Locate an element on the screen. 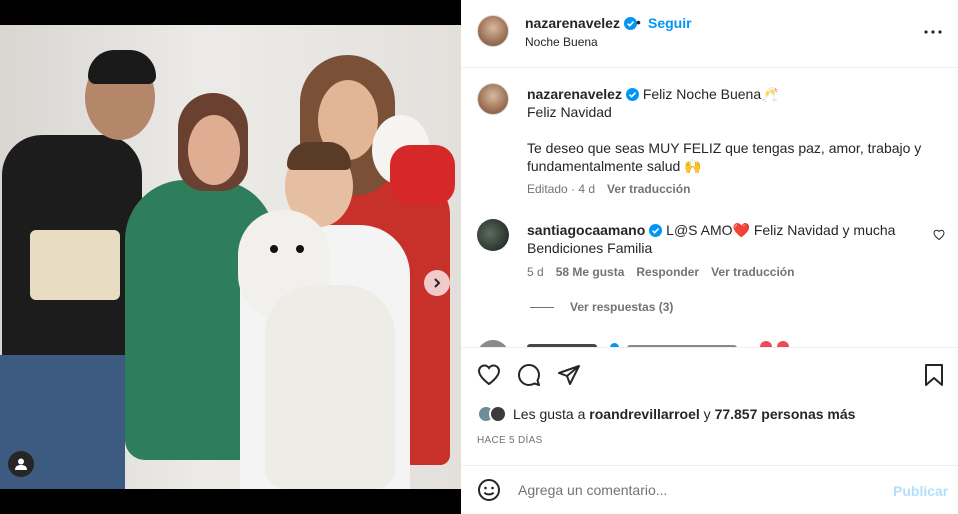 This screenshot has width=958, height=514. author-avatar is located at coordinates (493, 31).